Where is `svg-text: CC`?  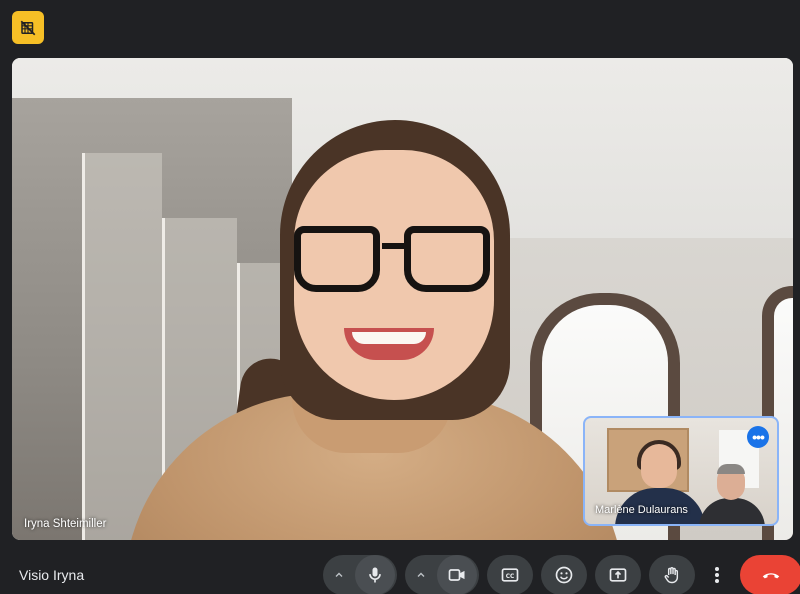
svg-text: CC is located at coordinates (510, 577).